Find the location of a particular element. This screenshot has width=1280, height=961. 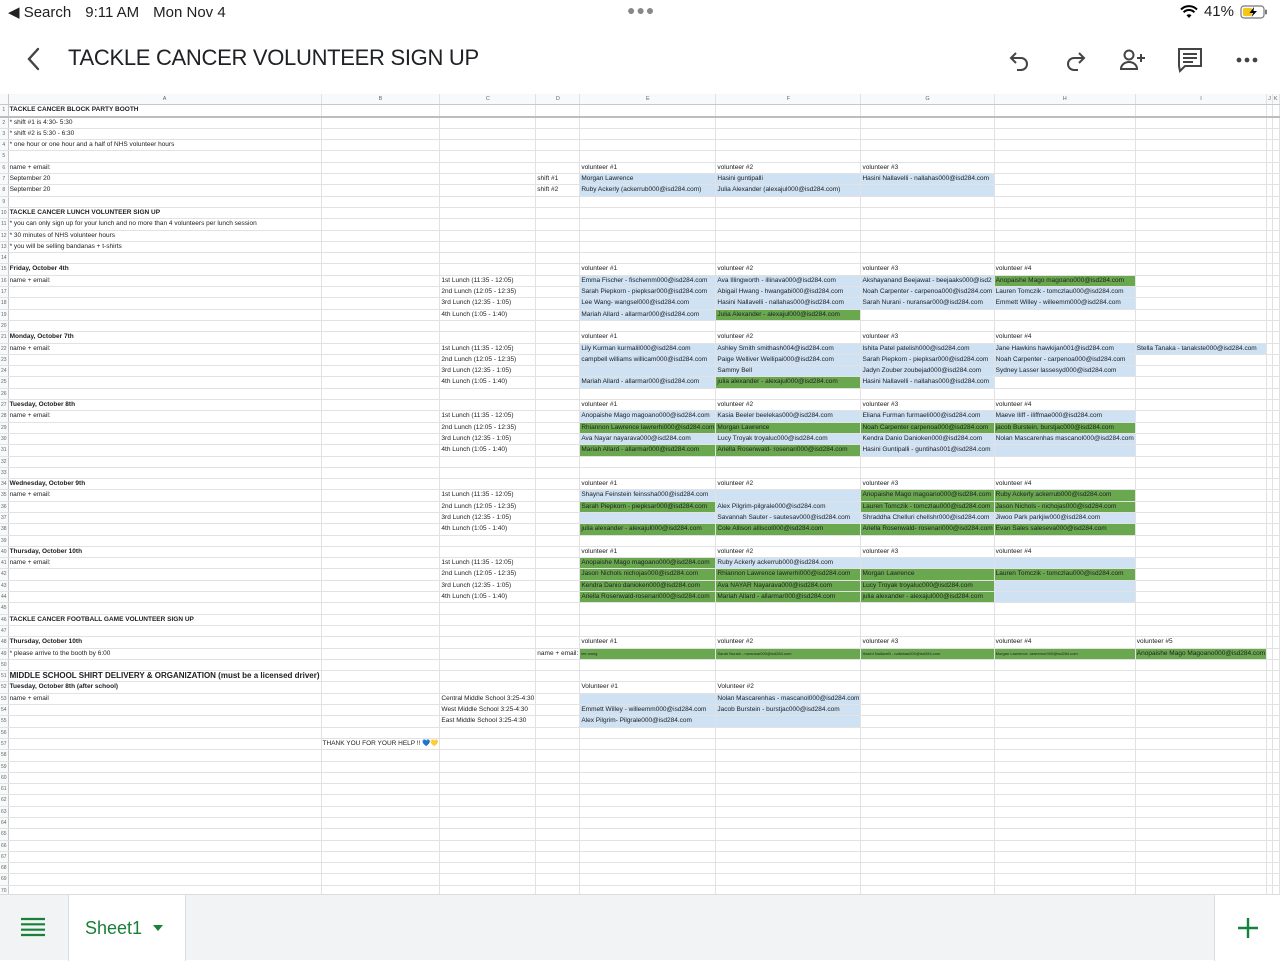

back-arrow-icon is located at coordinates (34, 59).